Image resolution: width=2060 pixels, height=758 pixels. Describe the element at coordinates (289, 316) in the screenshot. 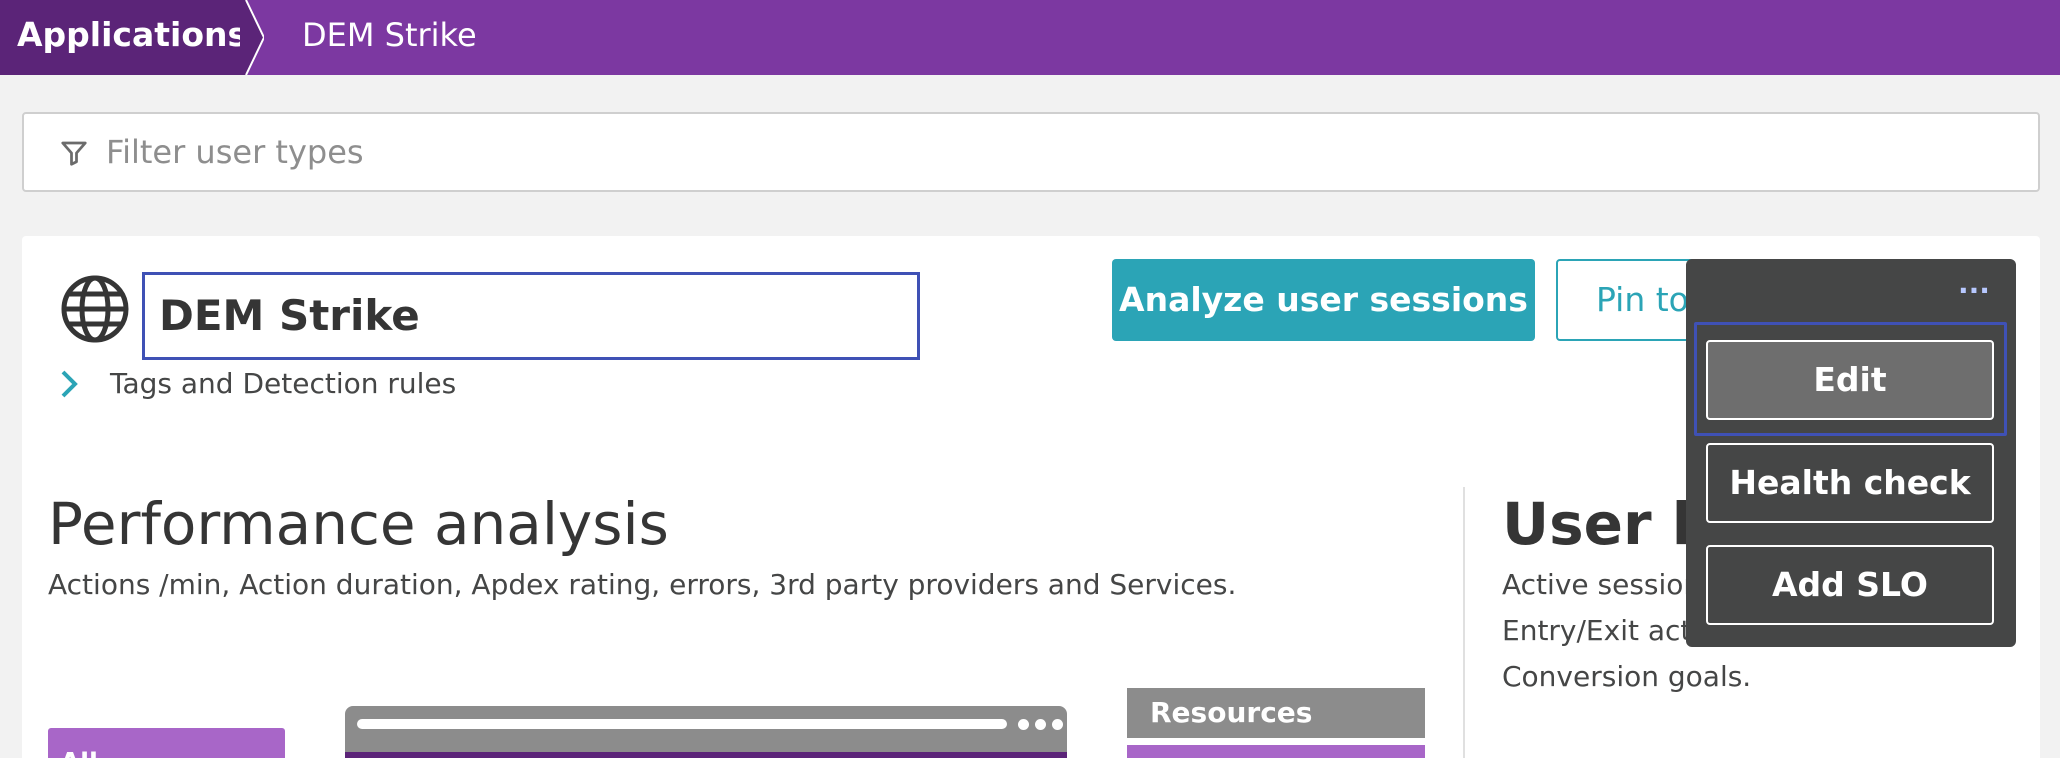

I see `app-name-text: DEM Strike` at that location.